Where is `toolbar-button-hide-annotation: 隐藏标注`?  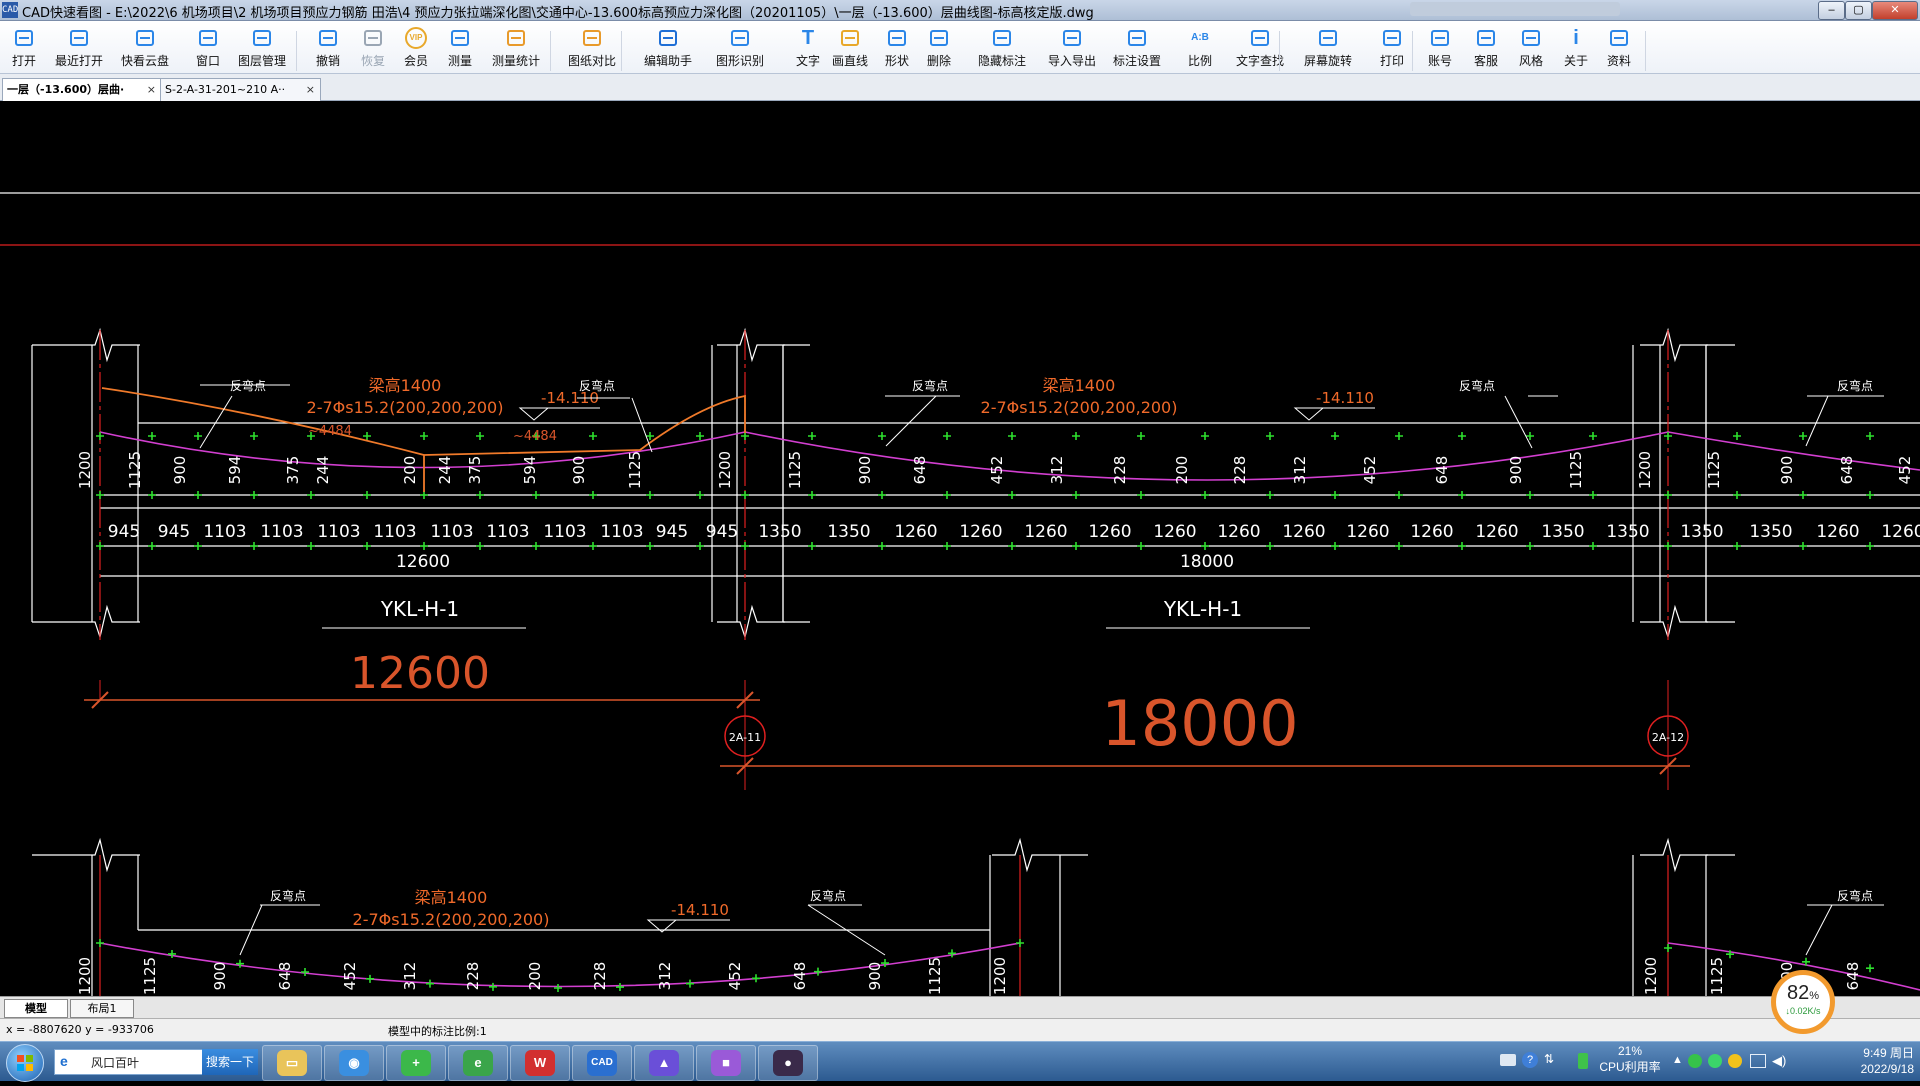
toolbar-button-hide-annotation: 隐藏标注 is located at coordinates (1002, 48).